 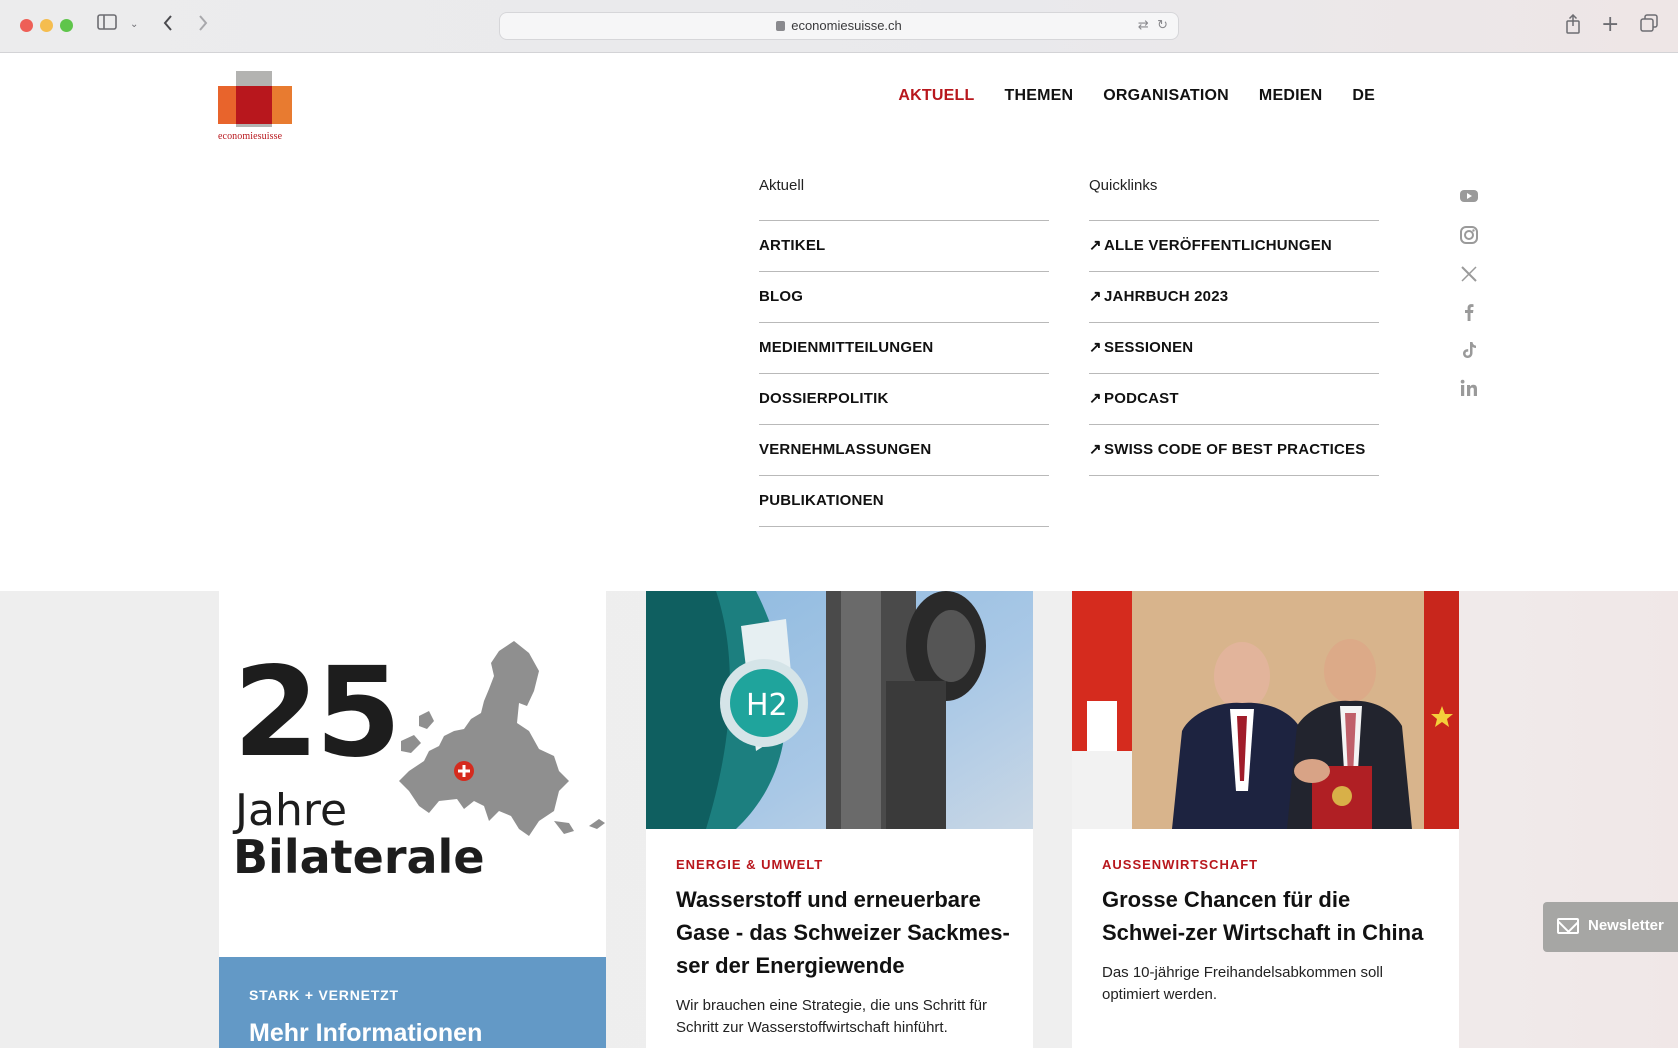 I want to click on logo-wordmark: economiesuisse, so click(x=250, y=136).